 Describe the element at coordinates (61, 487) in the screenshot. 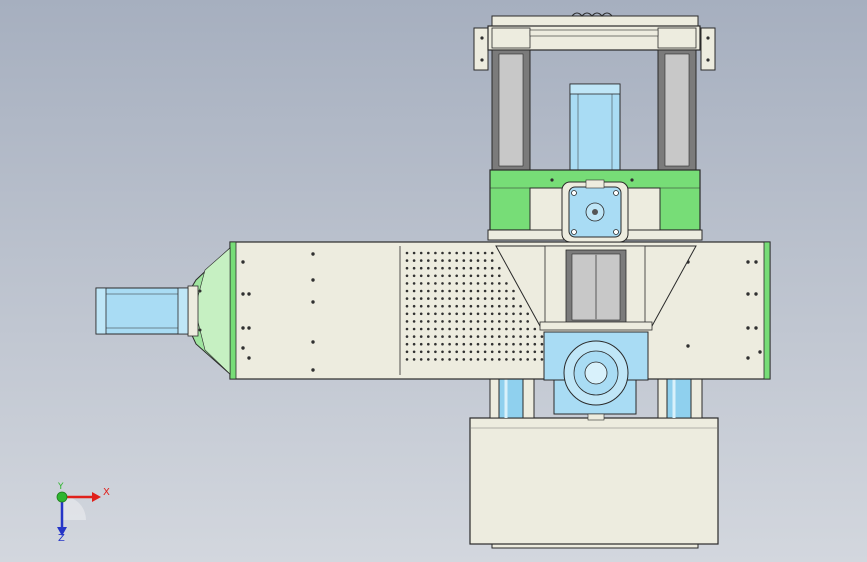

I see `y-axis-label: Y` at that location.